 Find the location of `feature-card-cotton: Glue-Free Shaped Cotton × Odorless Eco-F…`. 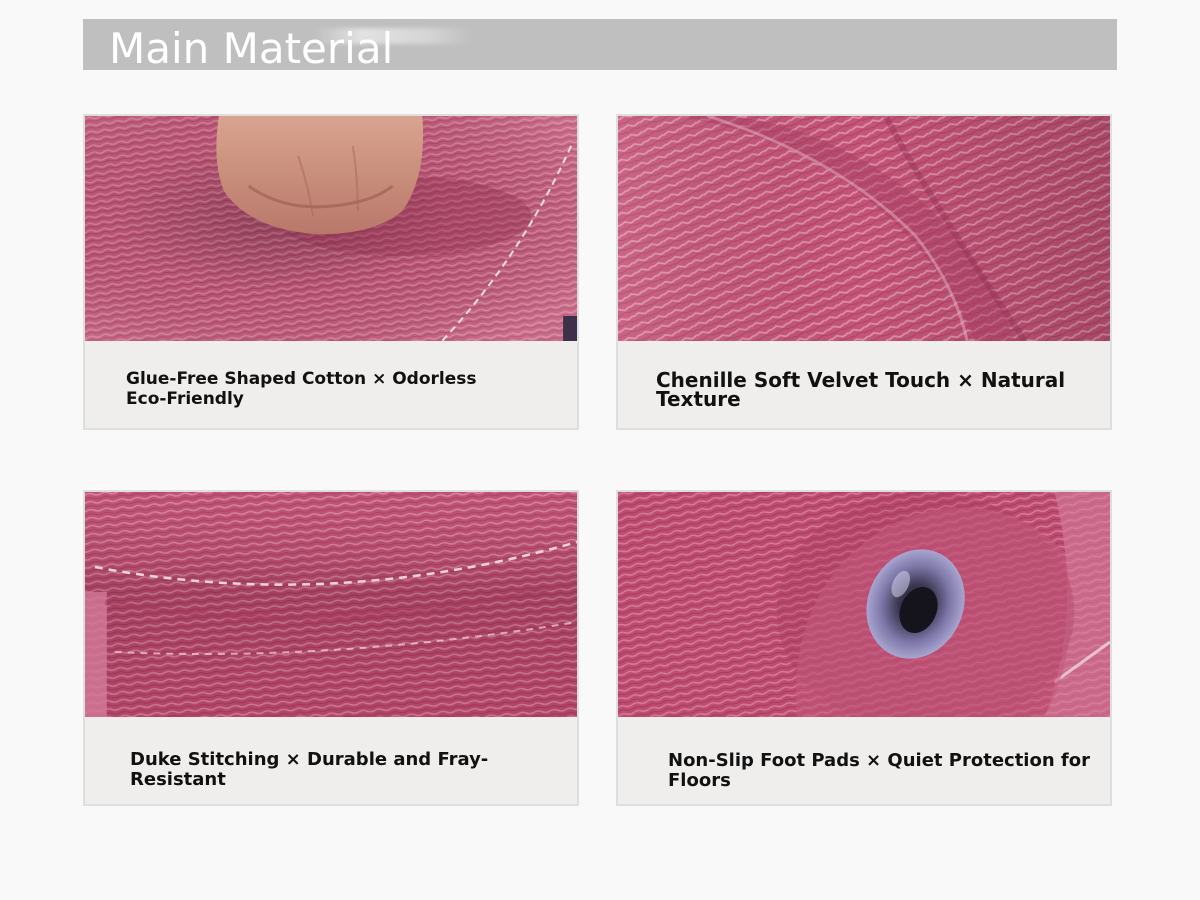

feature-card-cotton: Glue-Free Shaped Cotton × Odorless Eco-F… is located at coordinates (331, 272).